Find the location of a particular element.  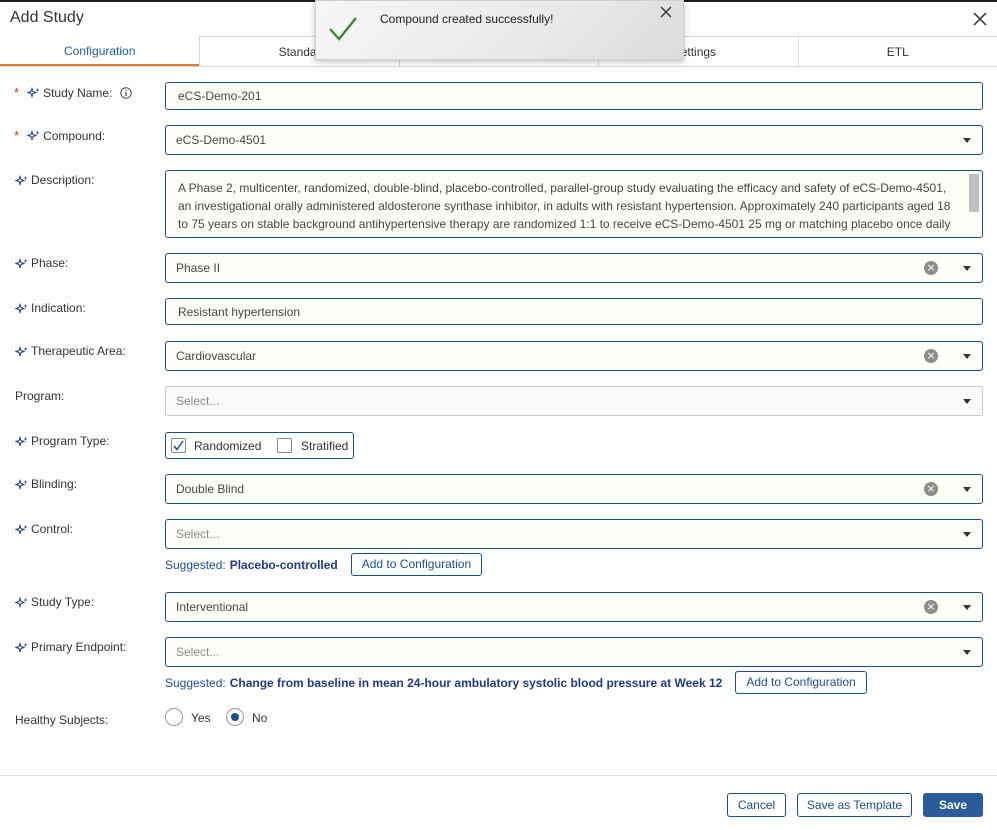

program-label: Program: is located at coordinates (39, 396).